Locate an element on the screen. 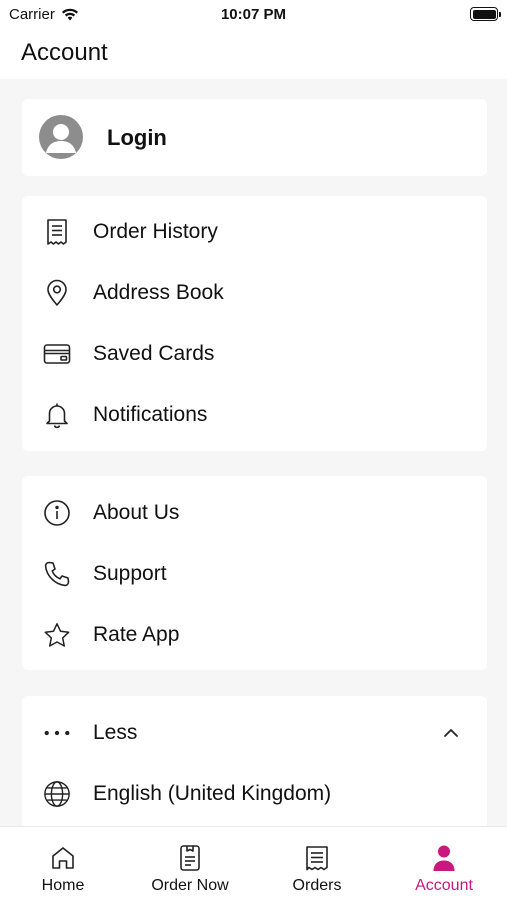  home-icon is located at coordinates (63, 858).